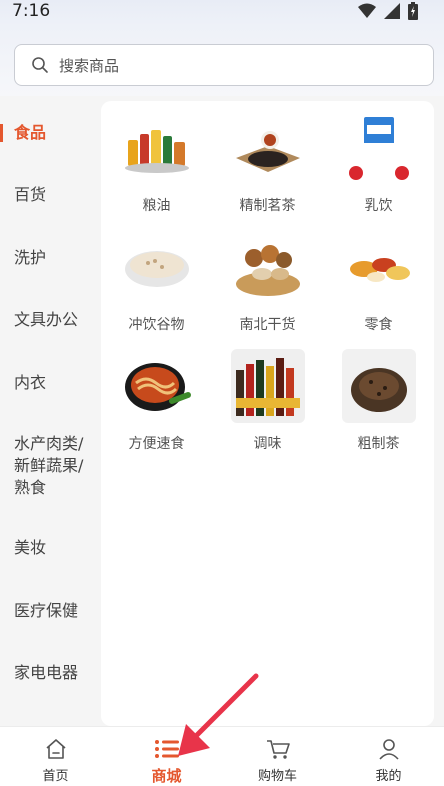 The height and width of the screenshot is (786, 444). I want to click on category-label: 方便速食, so click(156, 444).